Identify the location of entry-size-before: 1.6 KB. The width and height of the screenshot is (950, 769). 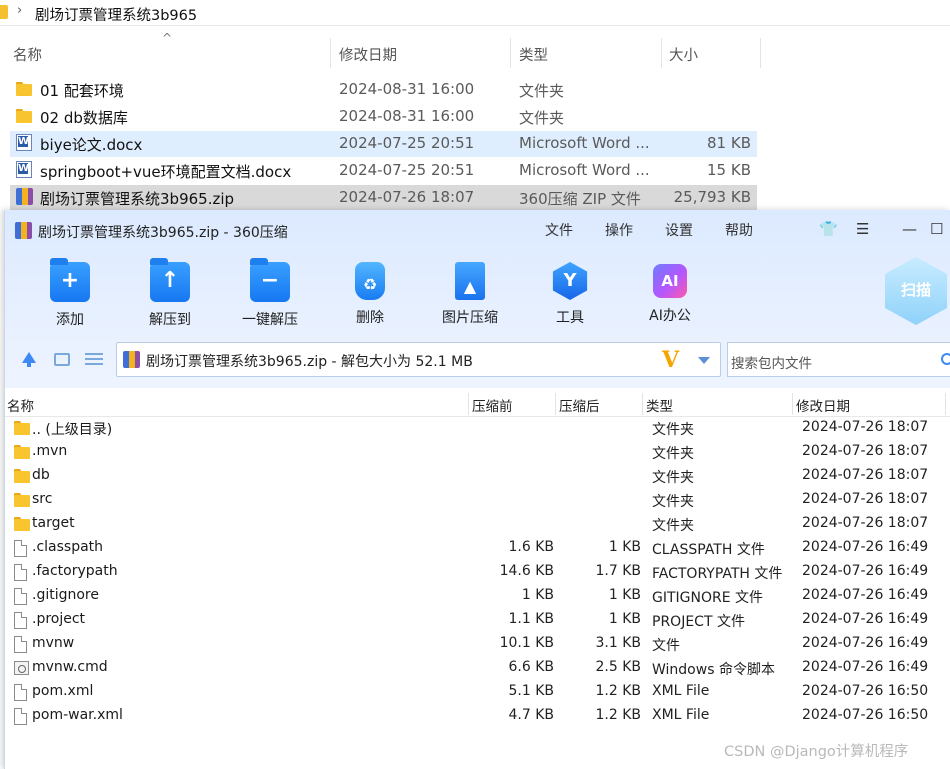
(531, 547).